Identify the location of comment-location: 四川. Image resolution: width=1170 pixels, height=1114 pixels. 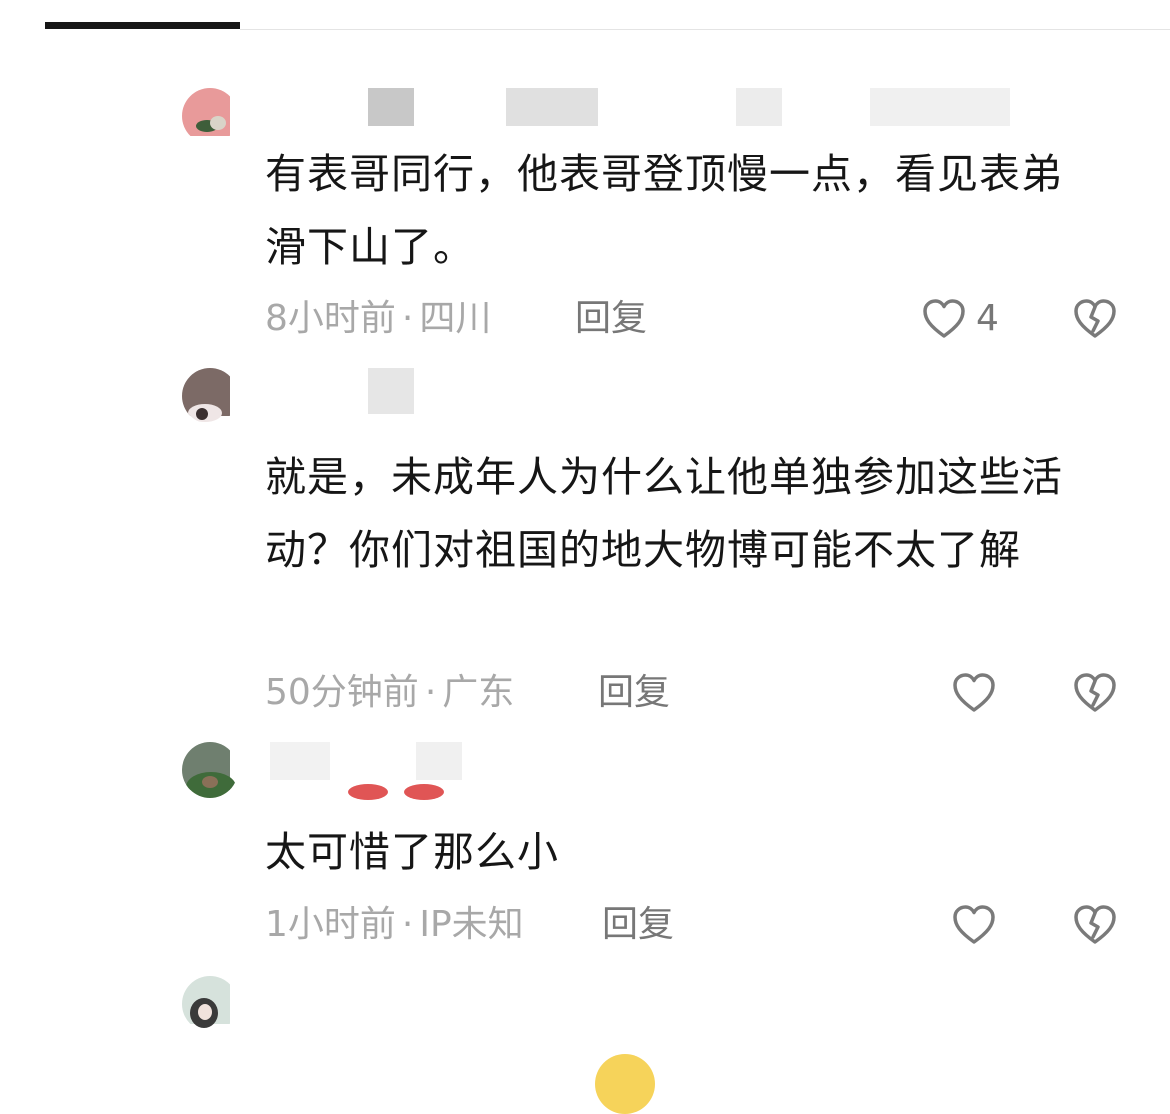
(455, 318).